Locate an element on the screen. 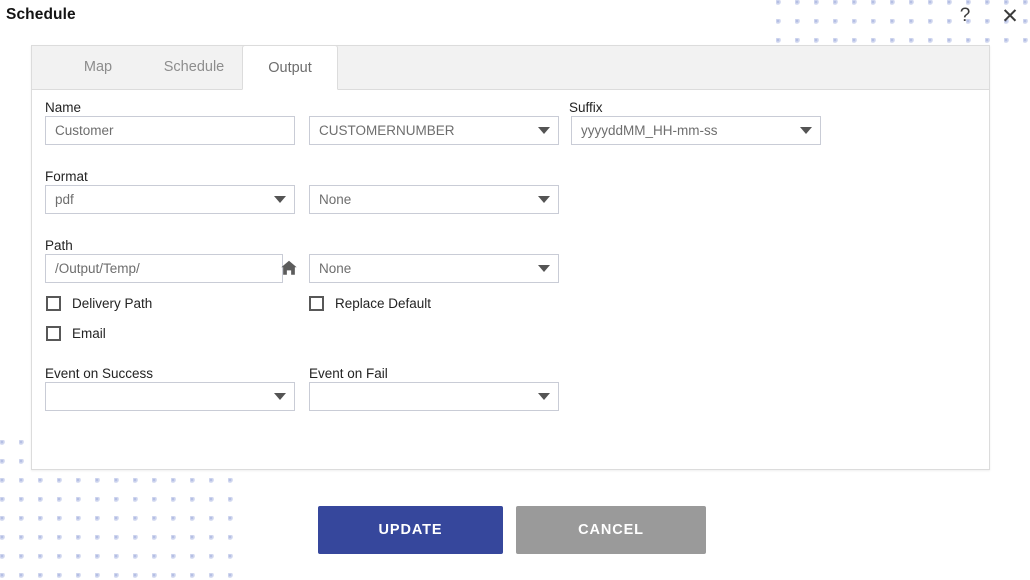 The height and width of the screenshot is (580, 1030). format-label: Format is located at coordinates (66, 176).